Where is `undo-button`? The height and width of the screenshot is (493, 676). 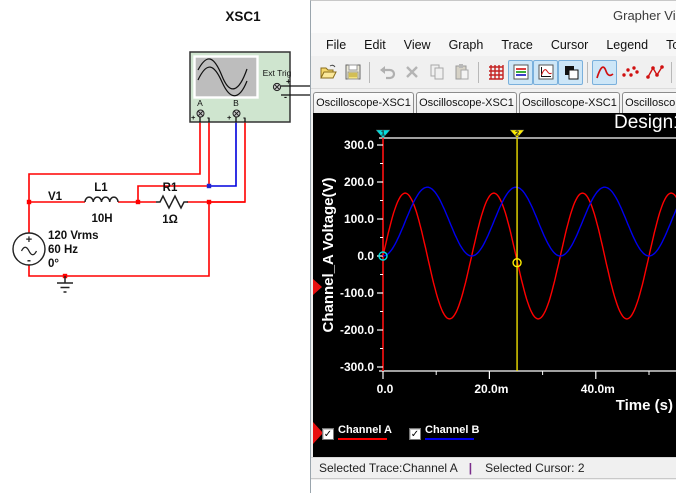 undo-button is located at coordinates (386, 72).